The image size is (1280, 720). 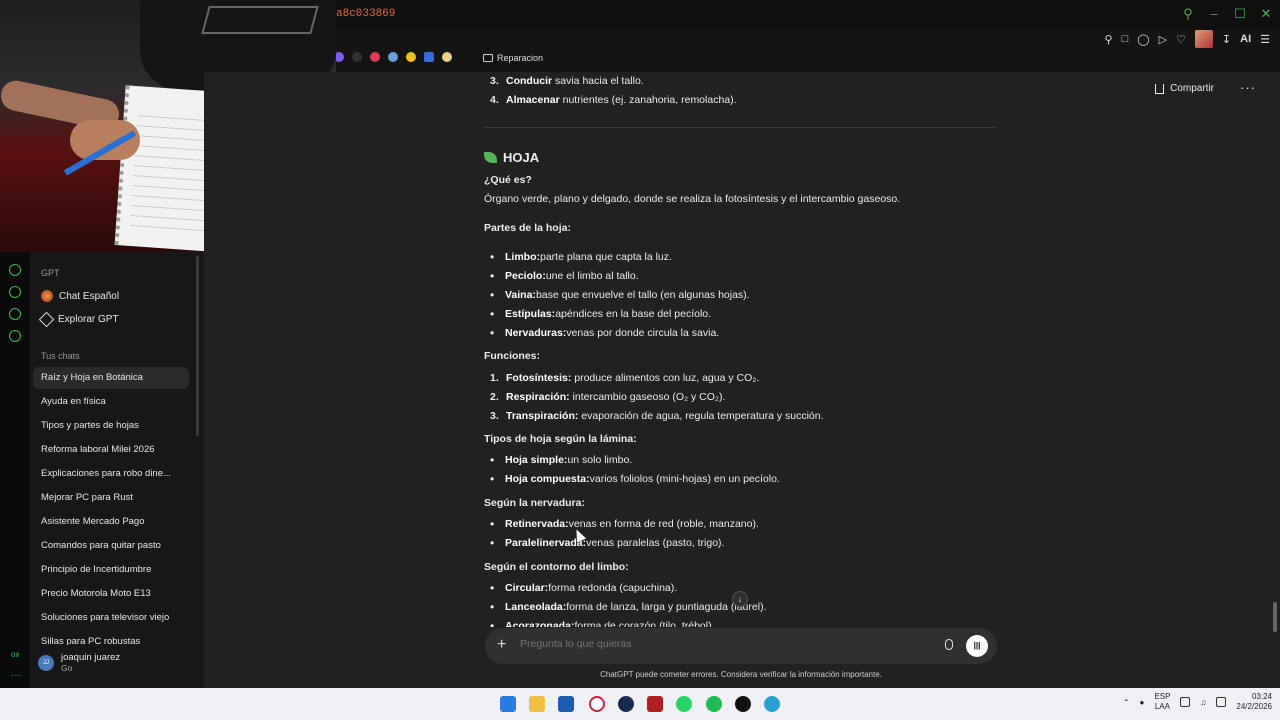 I want to click on chat-item: Tipos y partes de hojas, so click(x=111, y=426).